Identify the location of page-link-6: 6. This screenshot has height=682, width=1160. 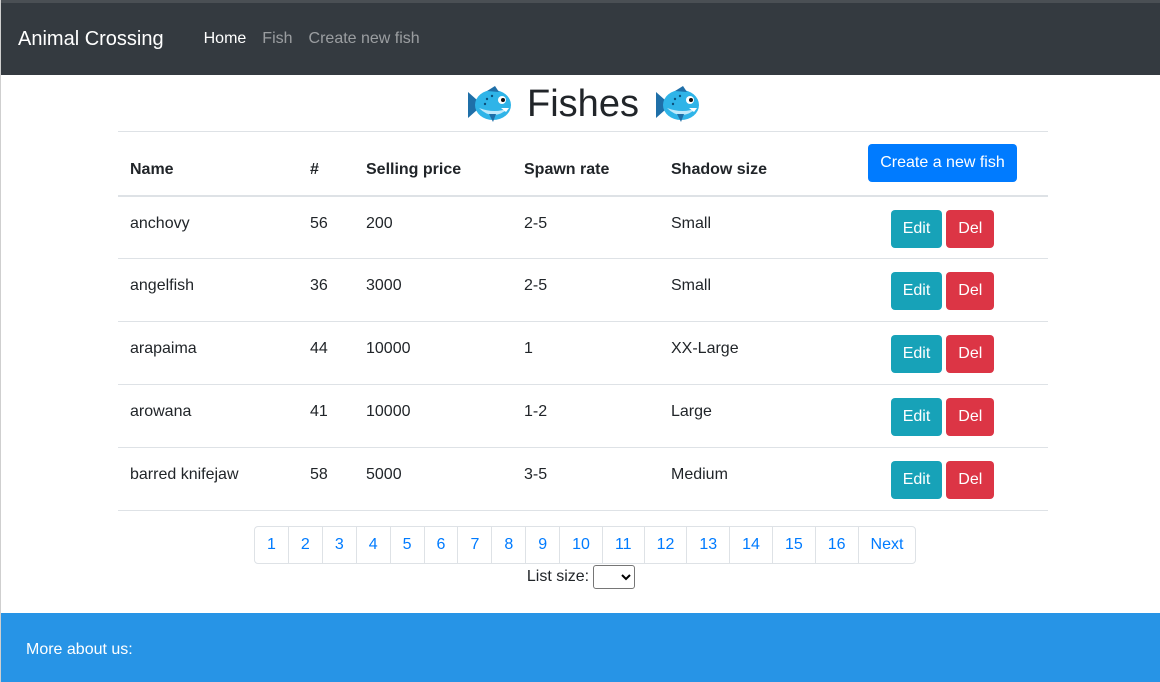
(440, 545).